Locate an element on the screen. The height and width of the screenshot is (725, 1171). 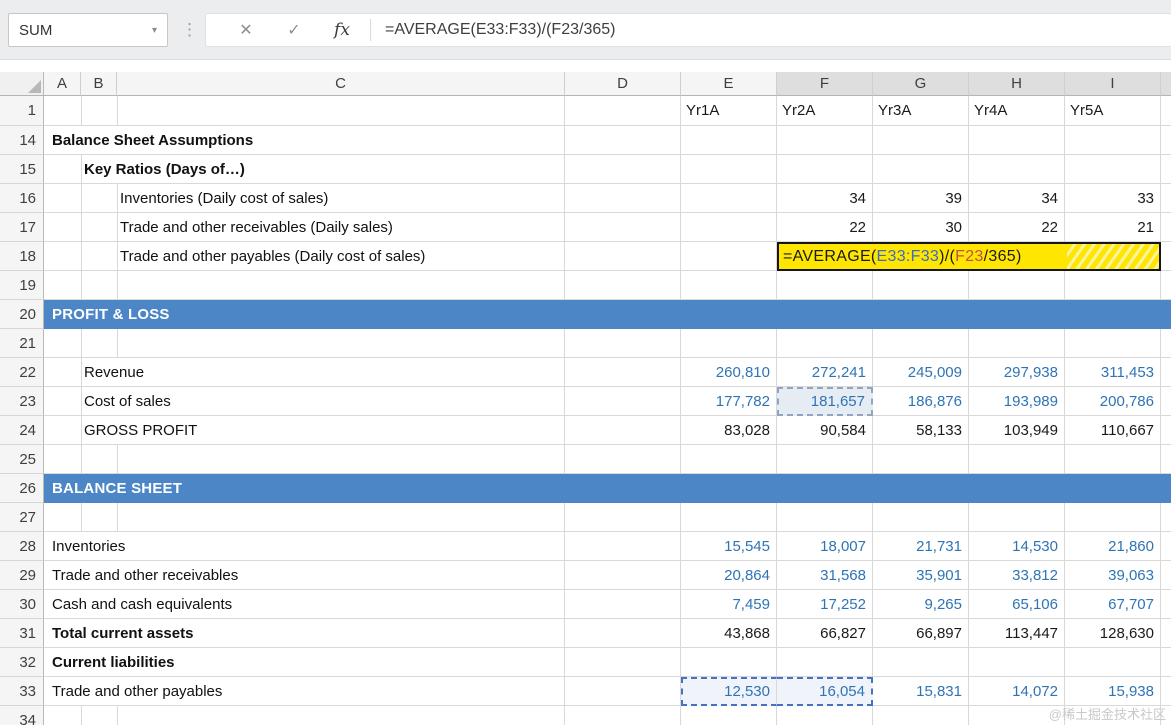
label-cell-r14: Balance Sheet Assumptions is located at coordinates (304, 140).